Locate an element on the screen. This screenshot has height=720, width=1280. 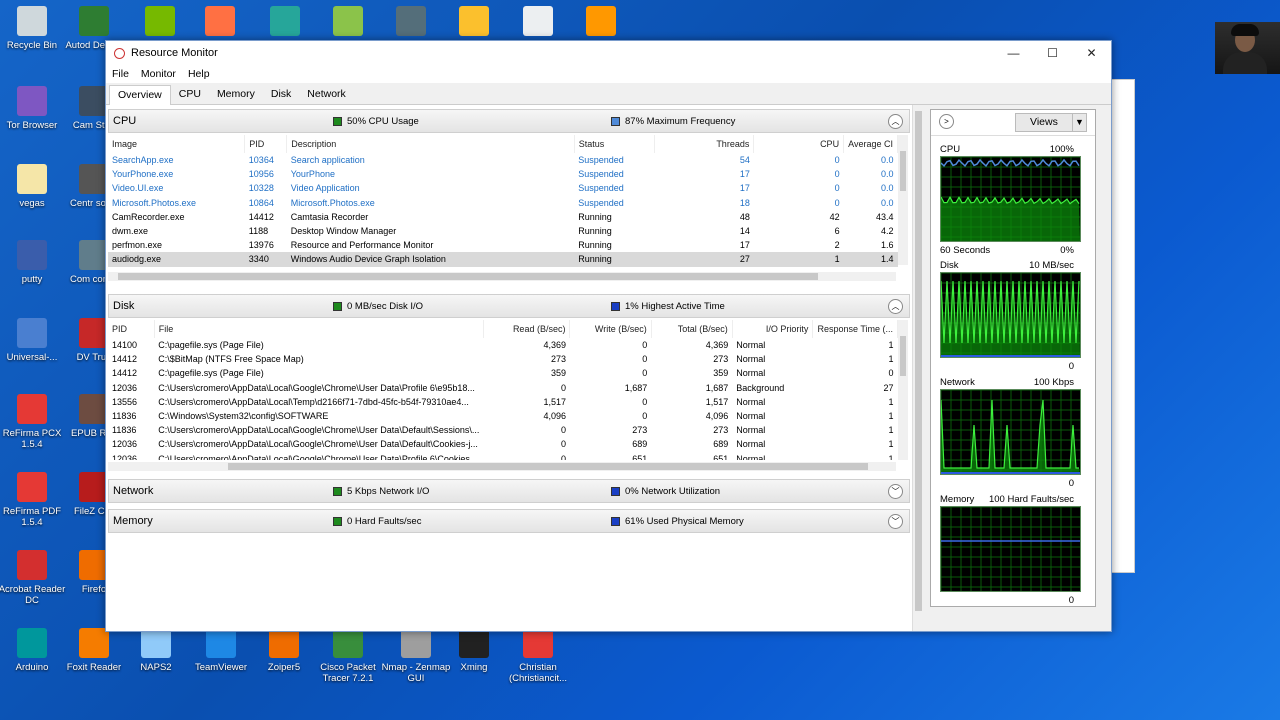
disk-column-header: PID is located at coordinates (131, 329).